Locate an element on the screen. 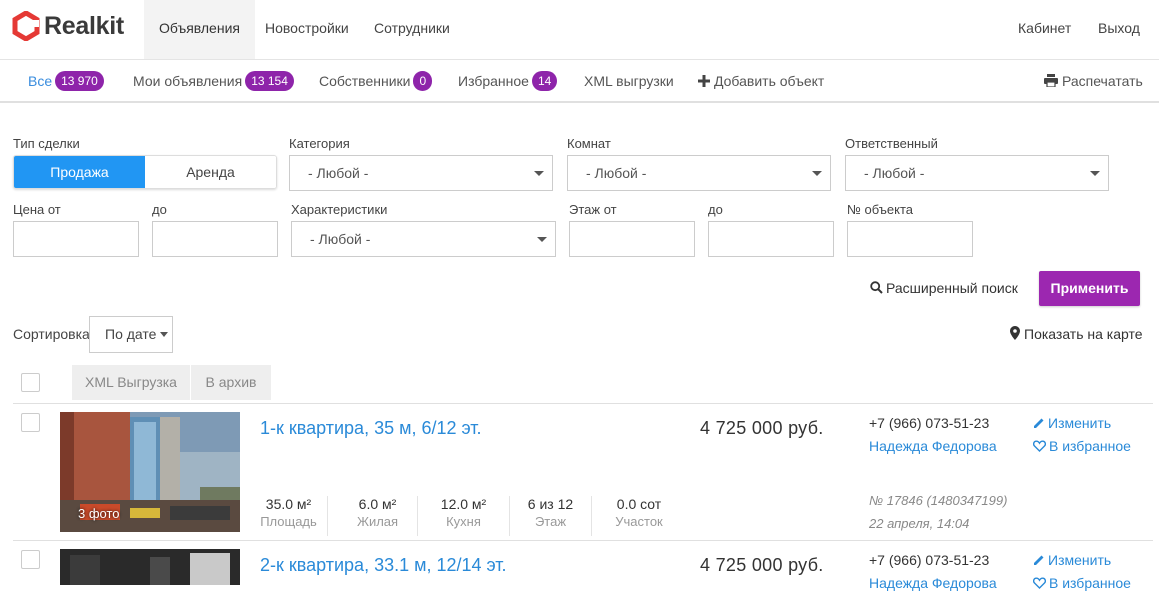 Image resolution: width=1159 pixels, height=591 pixels. stat-label: Участок is located at coordinates (639, 521).